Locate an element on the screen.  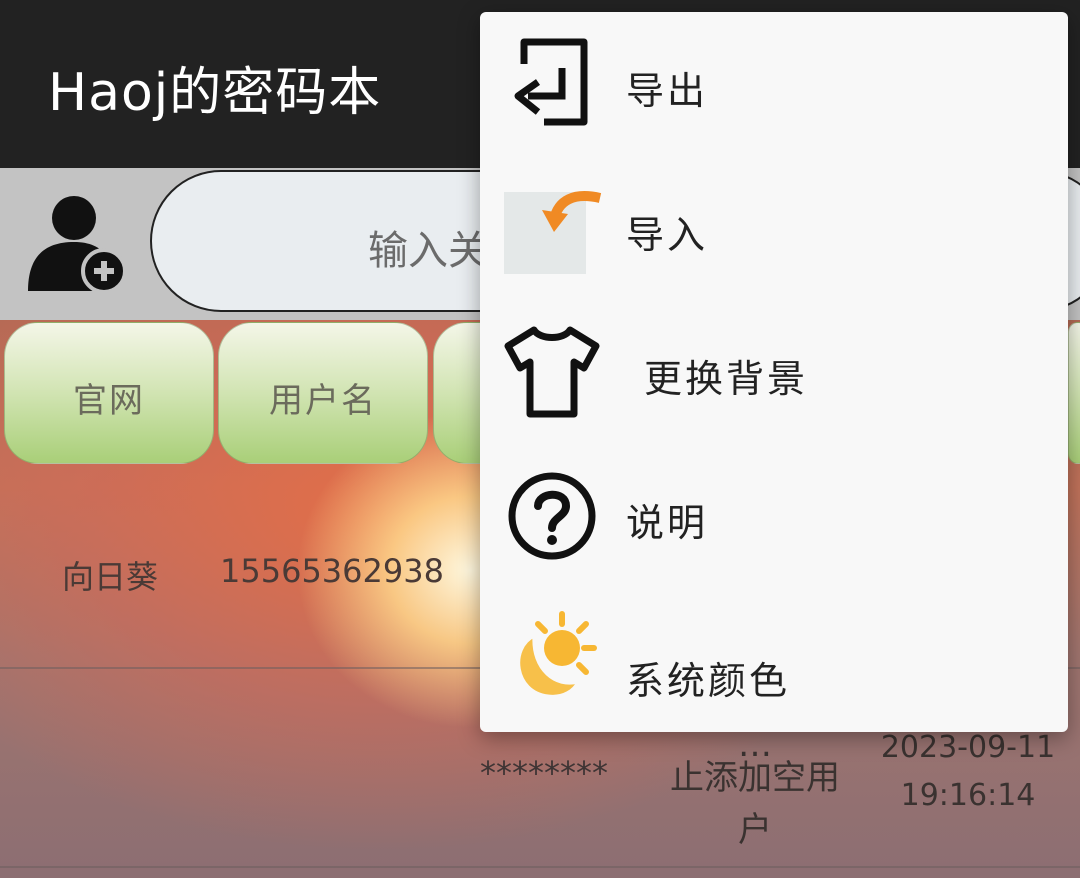
sun-moon-icon is located at coordinates (557, 654).